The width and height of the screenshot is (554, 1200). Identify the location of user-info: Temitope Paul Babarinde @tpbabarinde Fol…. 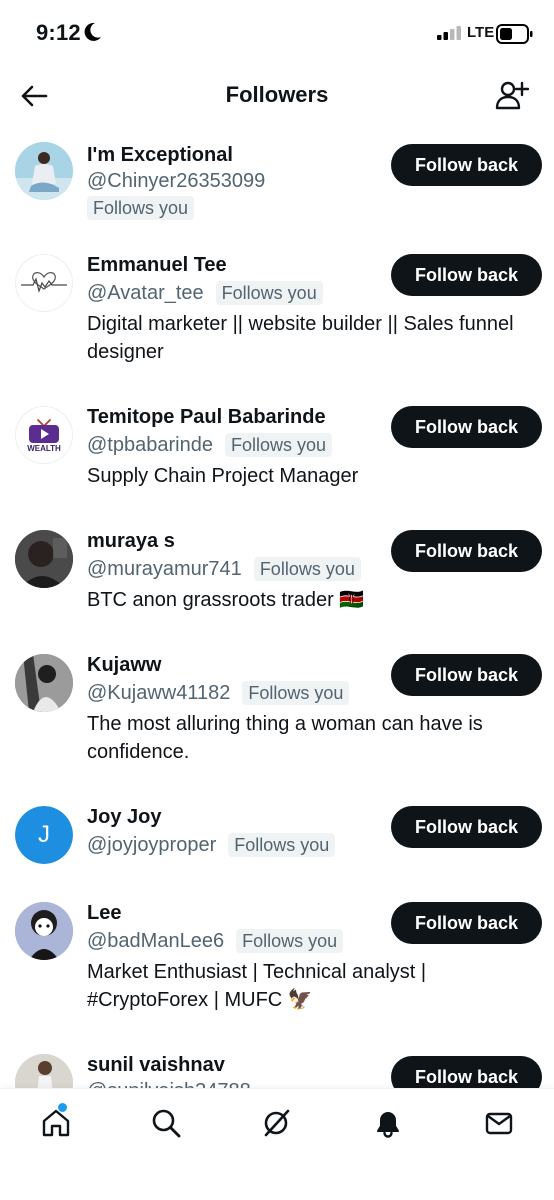
(237, 431).